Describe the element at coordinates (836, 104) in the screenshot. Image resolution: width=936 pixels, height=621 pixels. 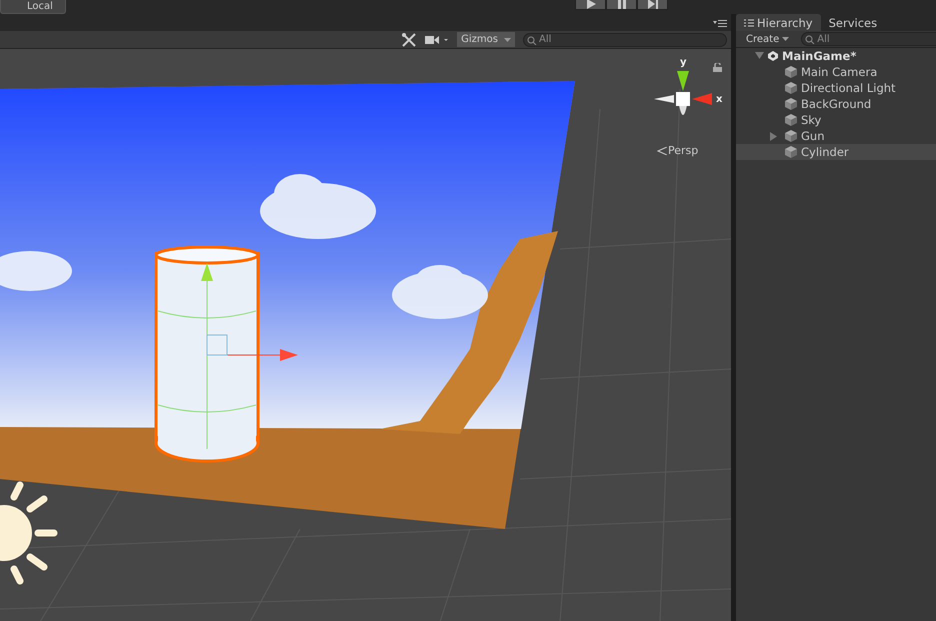
I see `hierarchy-item: BackGround` at that location.